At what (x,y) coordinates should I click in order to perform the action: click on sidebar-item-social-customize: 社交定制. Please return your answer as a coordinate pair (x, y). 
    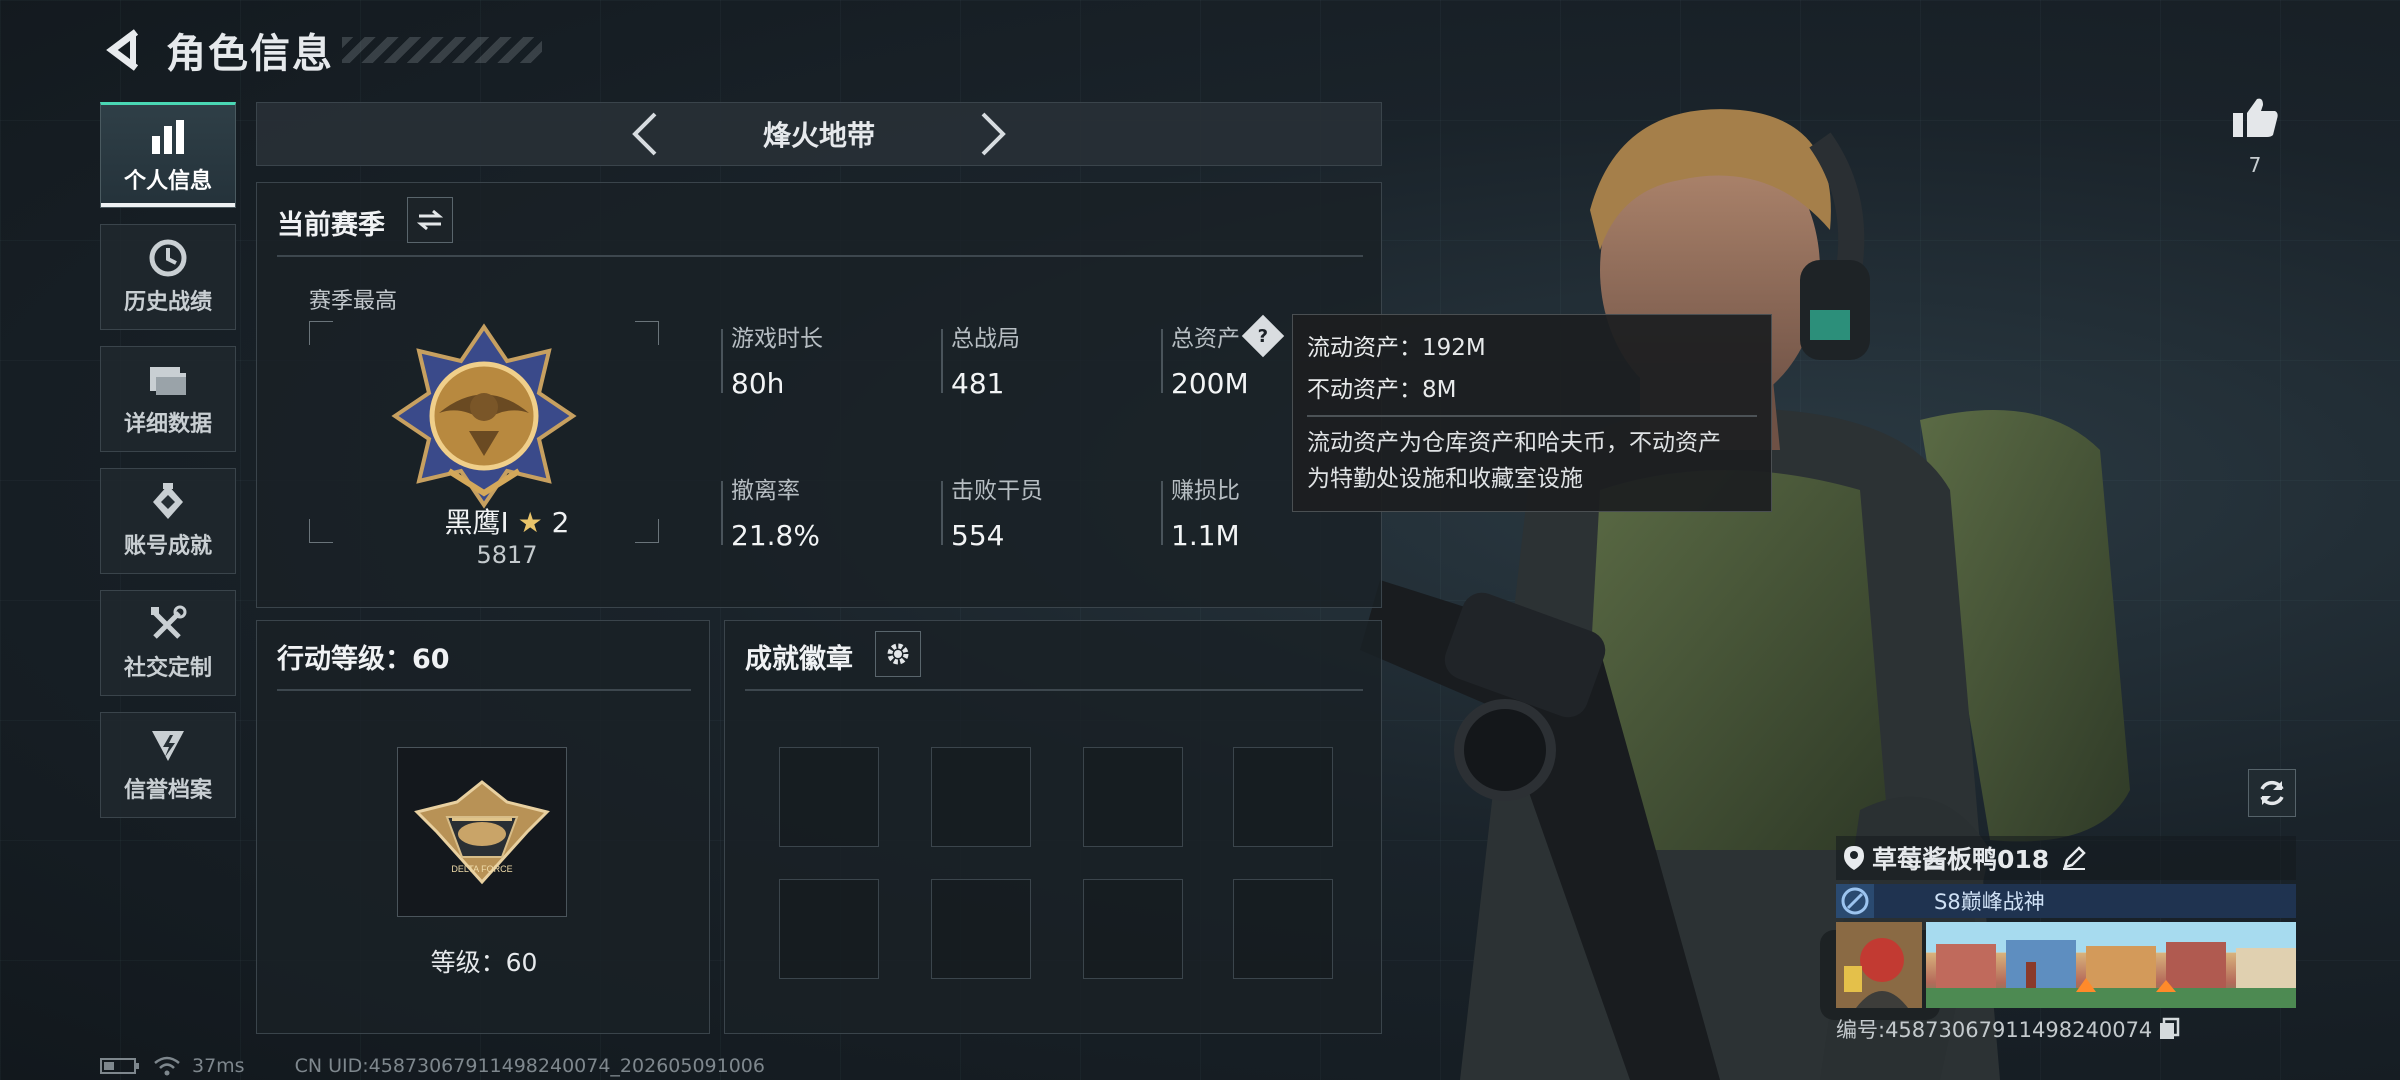
    Looking at the image, I should click on (168, 643).